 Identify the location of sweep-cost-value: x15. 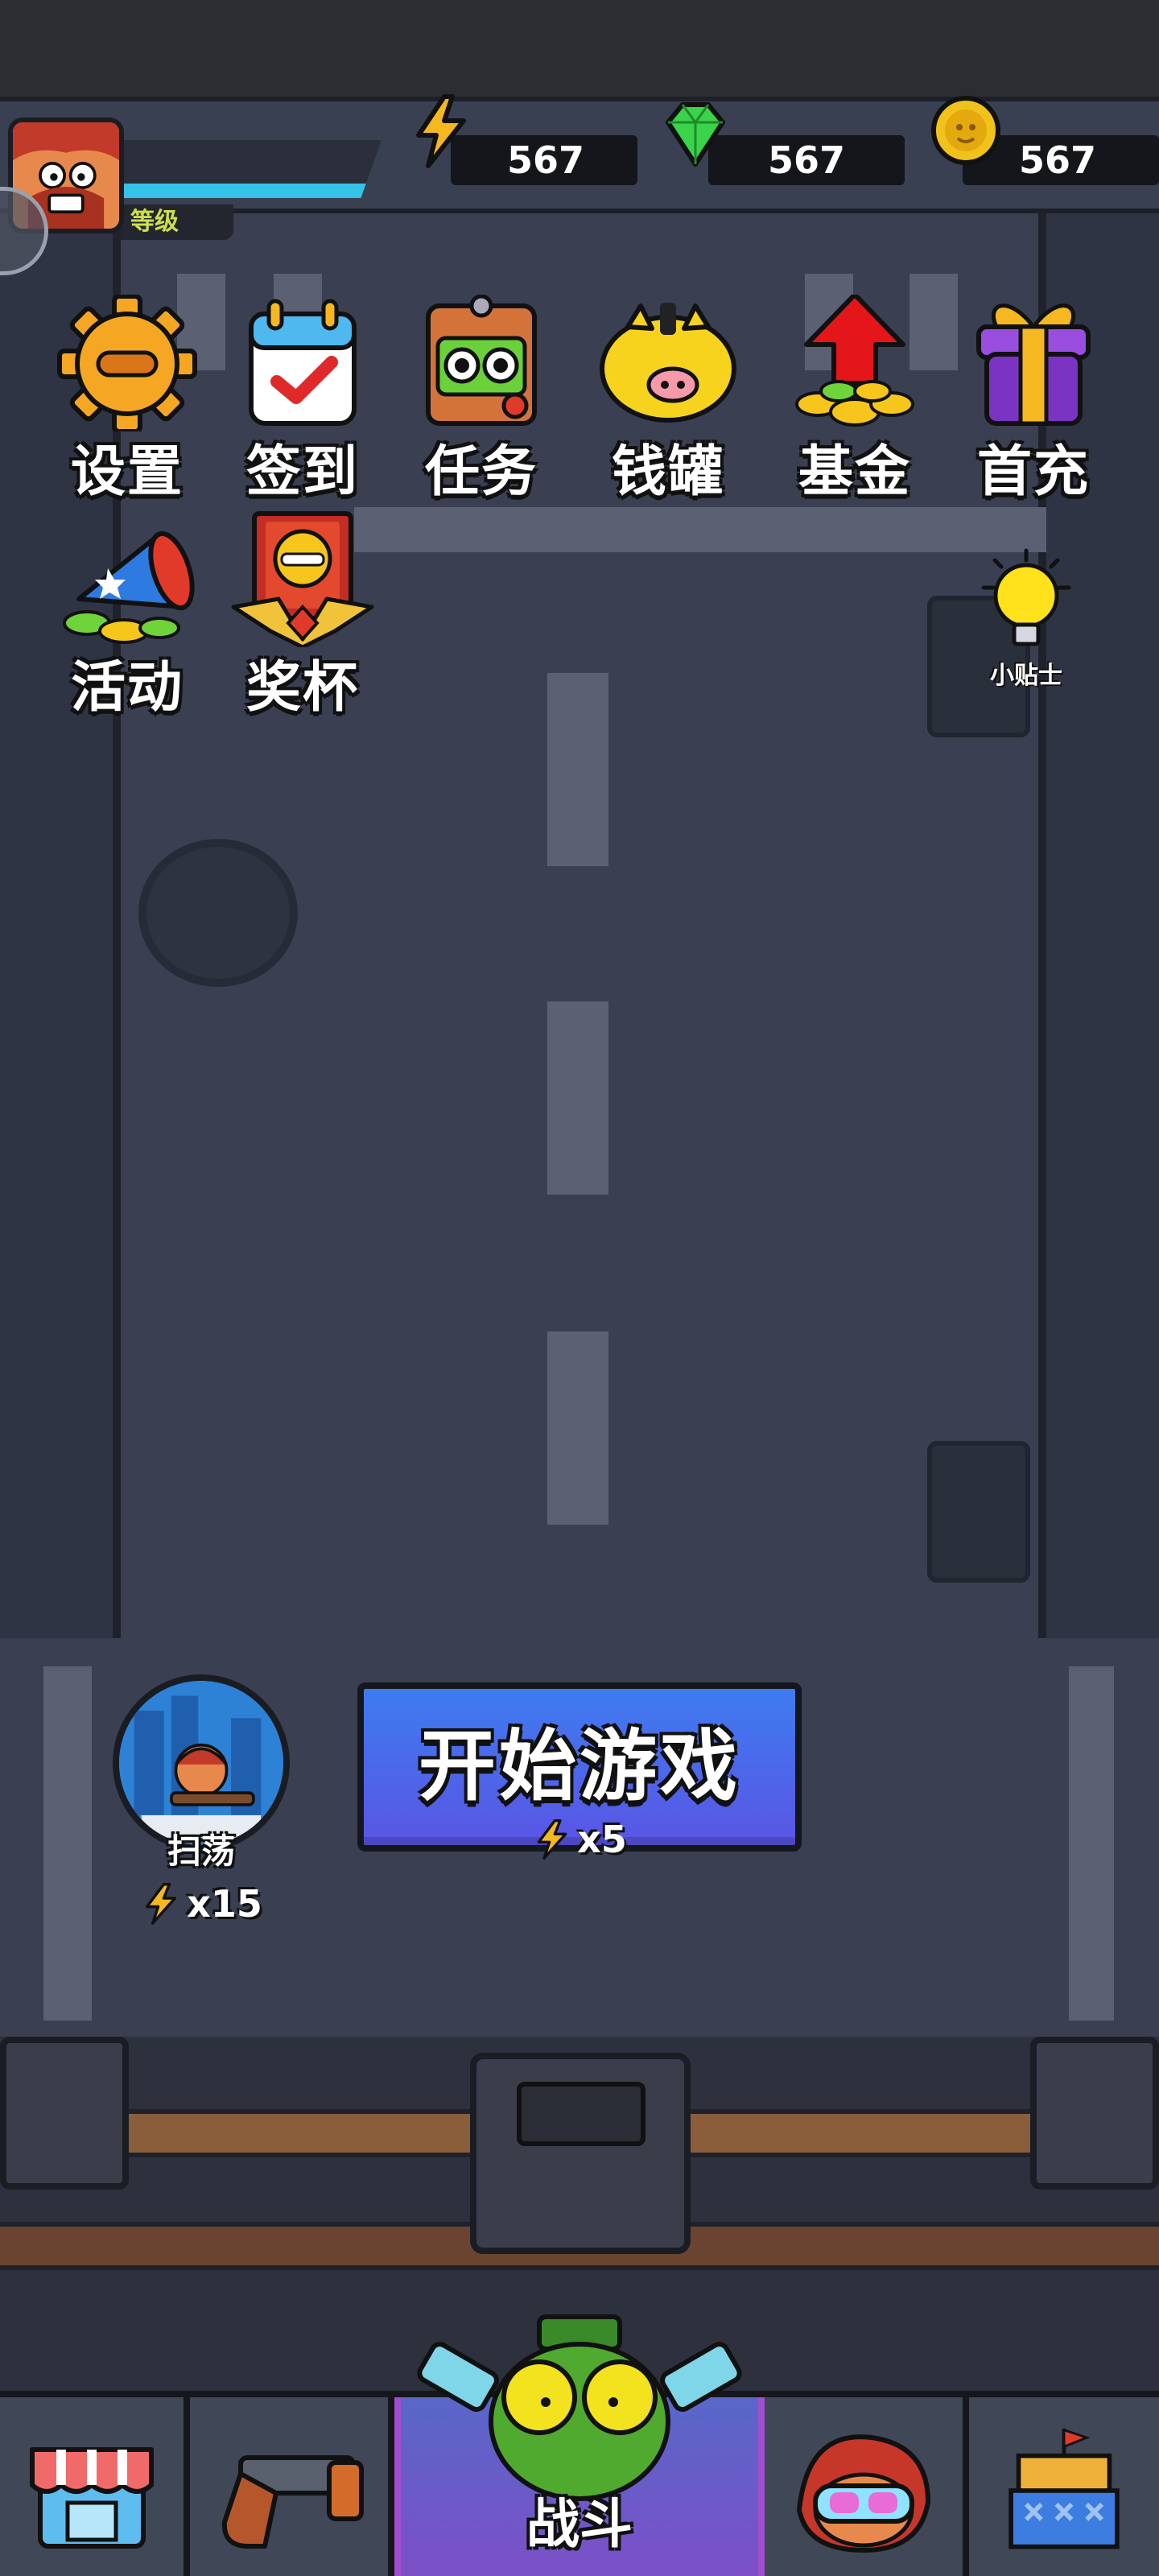
(224, 1904).